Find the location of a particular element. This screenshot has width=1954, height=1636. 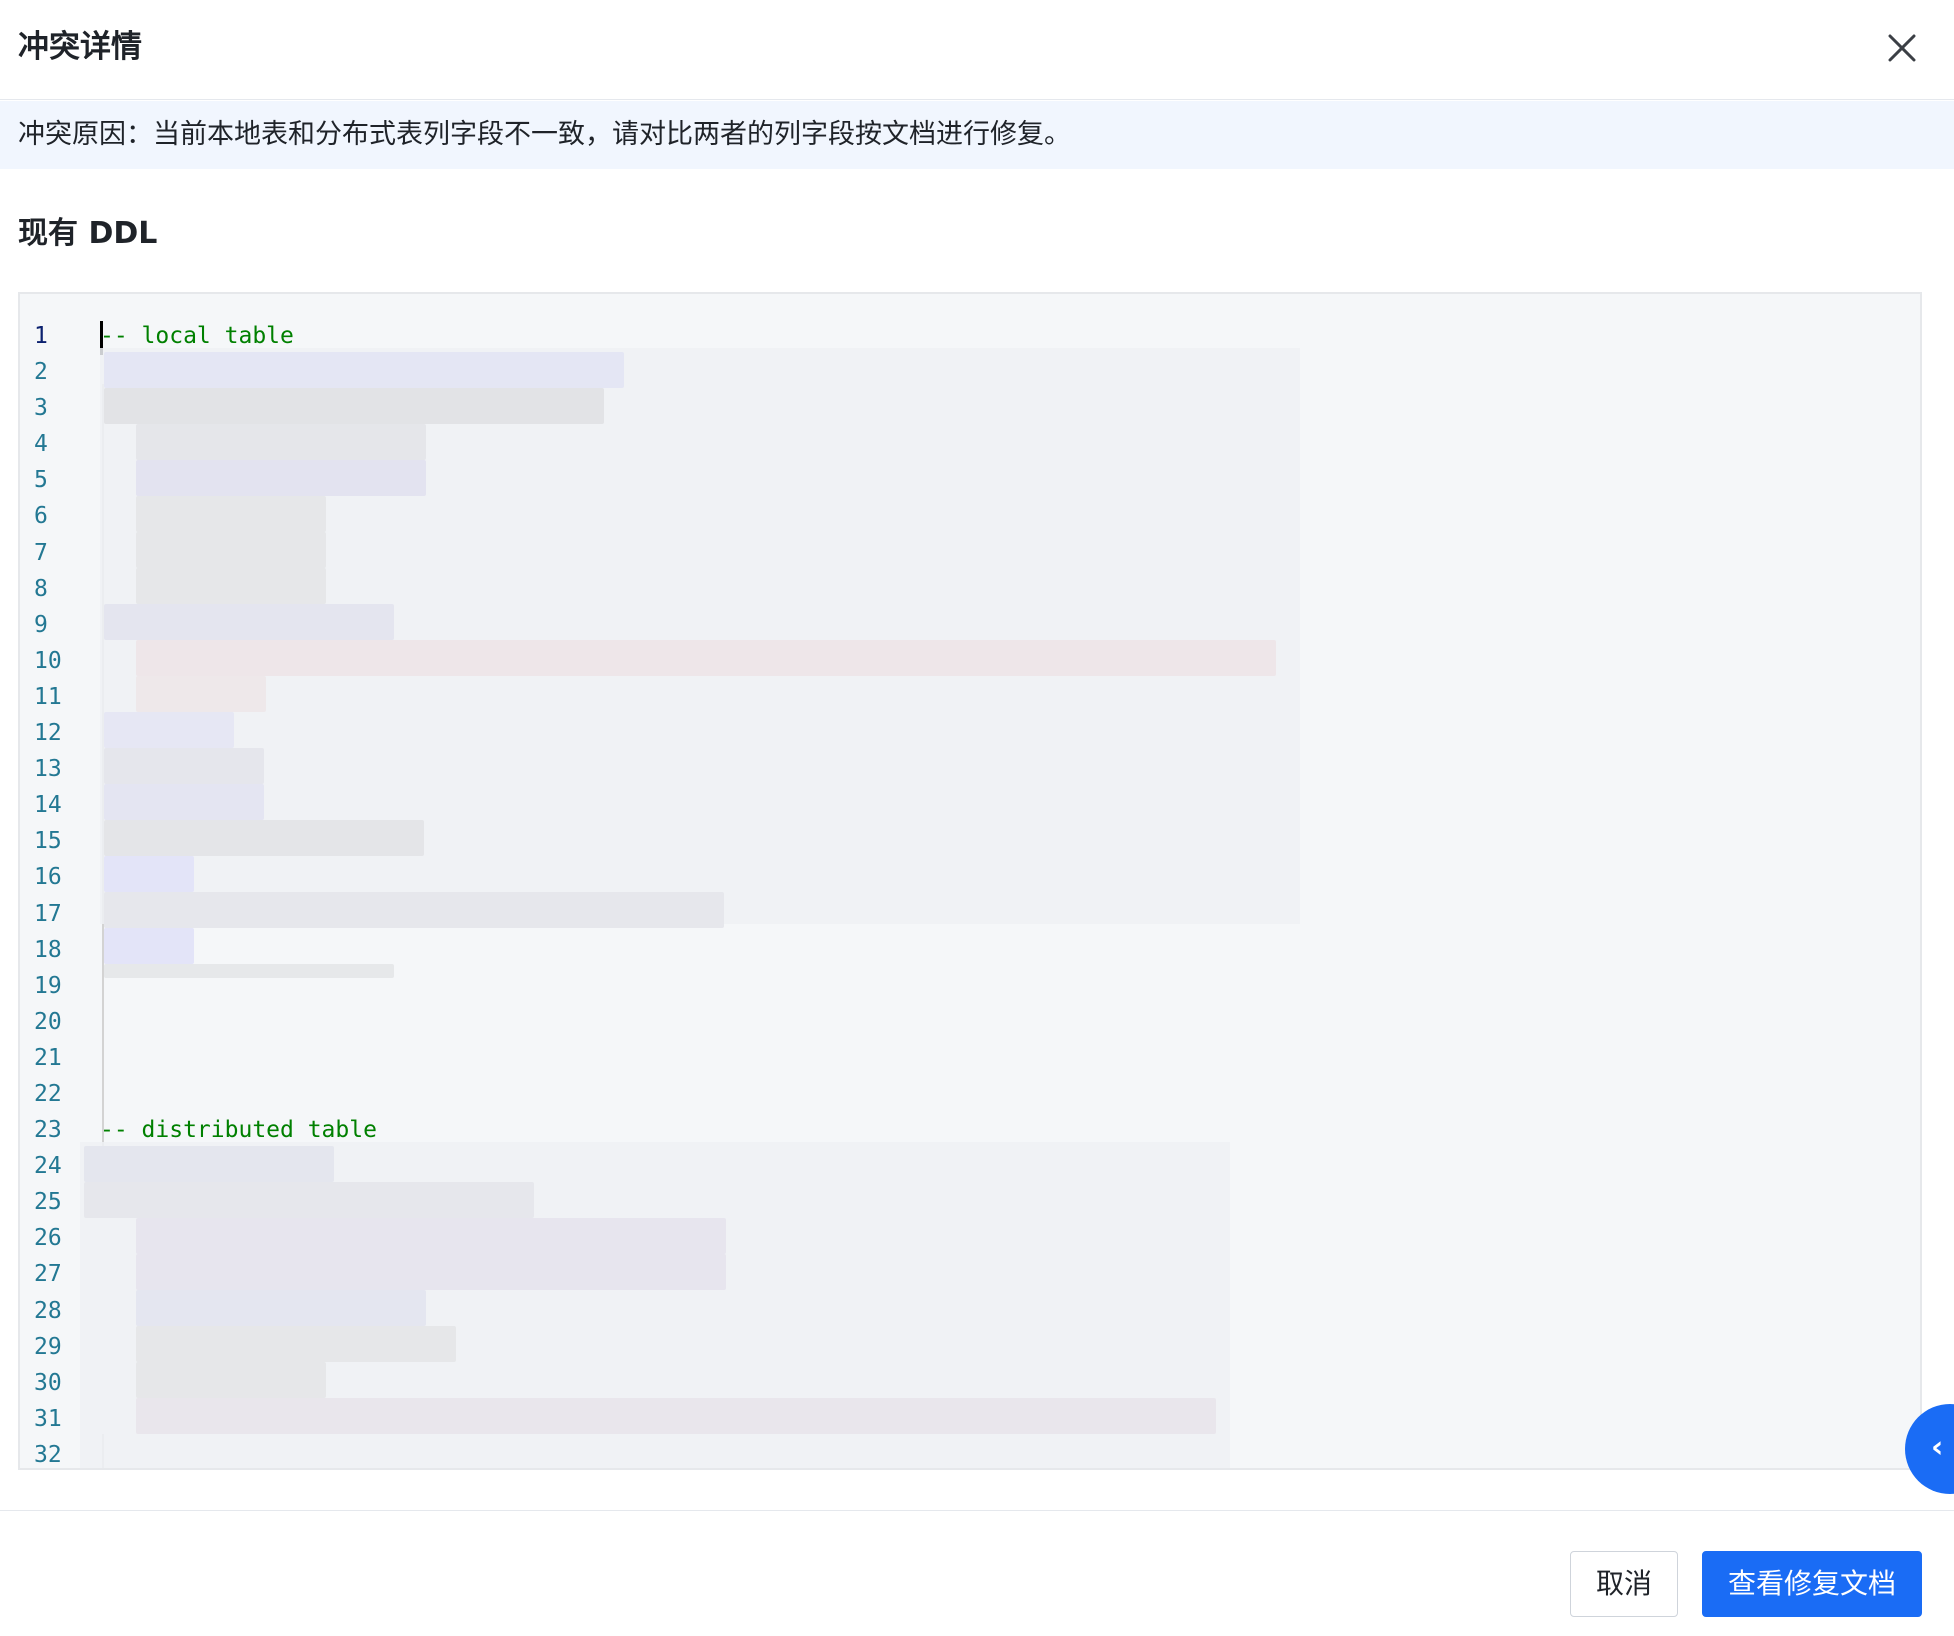

line-number: 1 is located at coordinates (41, 336).